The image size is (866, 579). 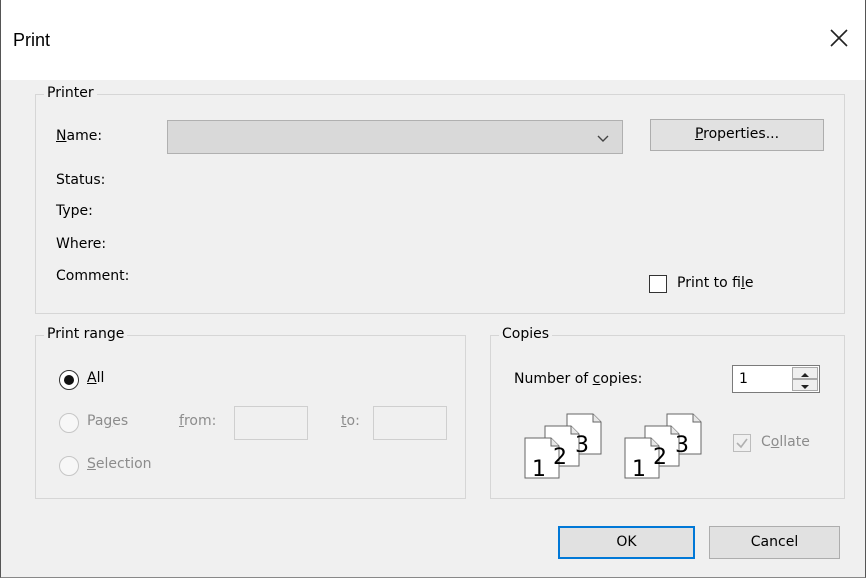 What do you see at coordinates (119, 464) in the screenshot?
I see `selection-label: Selection` at bounding box center [119, 464].